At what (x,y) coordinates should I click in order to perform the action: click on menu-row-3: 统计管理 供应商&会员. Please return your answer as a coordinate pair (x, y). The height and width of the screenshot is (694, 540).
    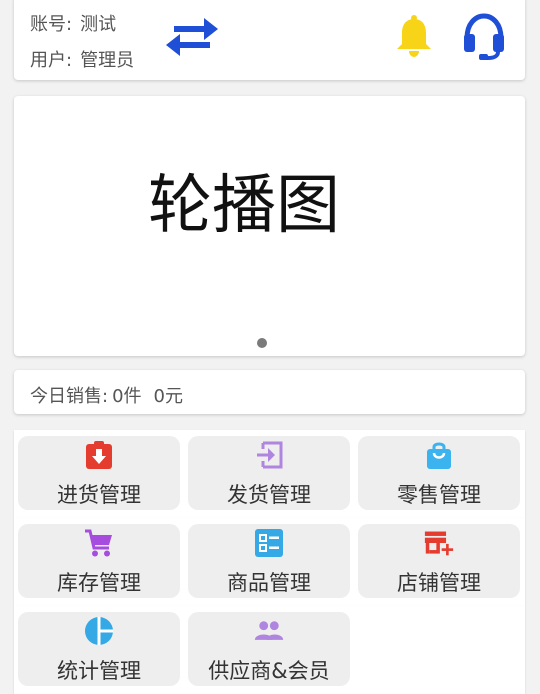
    Looking at the image, I should click on (269, 650).